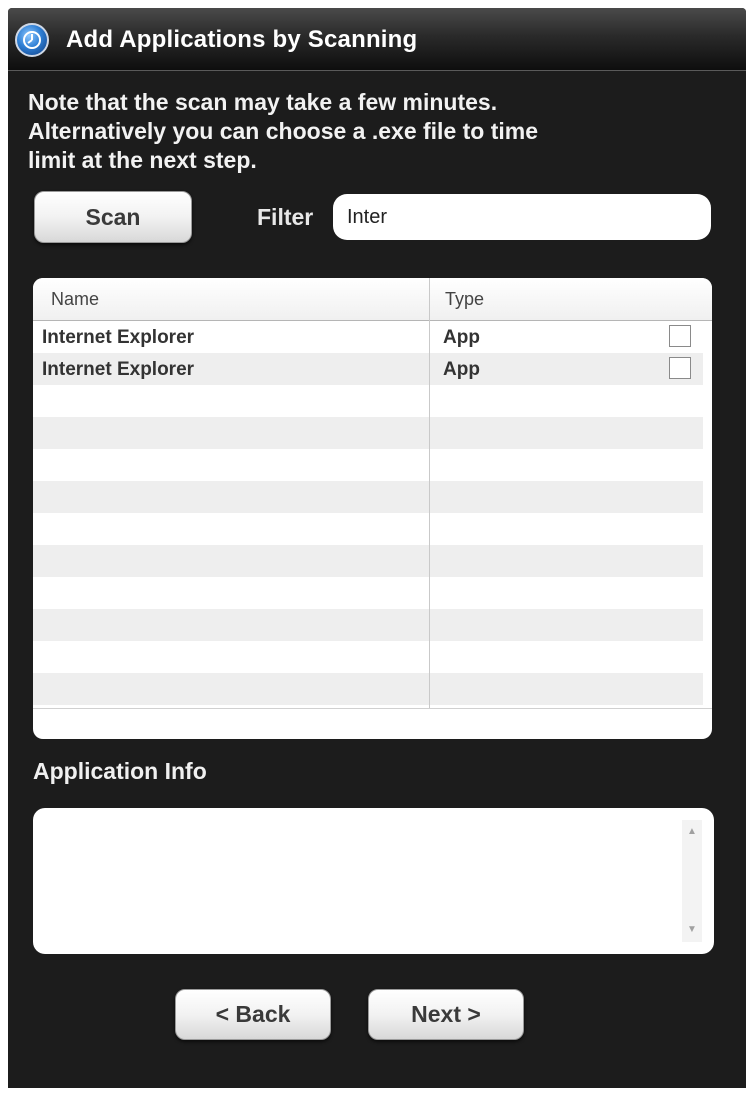 Image resolution: width=747 pixels, height=1093 pixels. I want to click on back-button: < Back, so click(253, 1014).